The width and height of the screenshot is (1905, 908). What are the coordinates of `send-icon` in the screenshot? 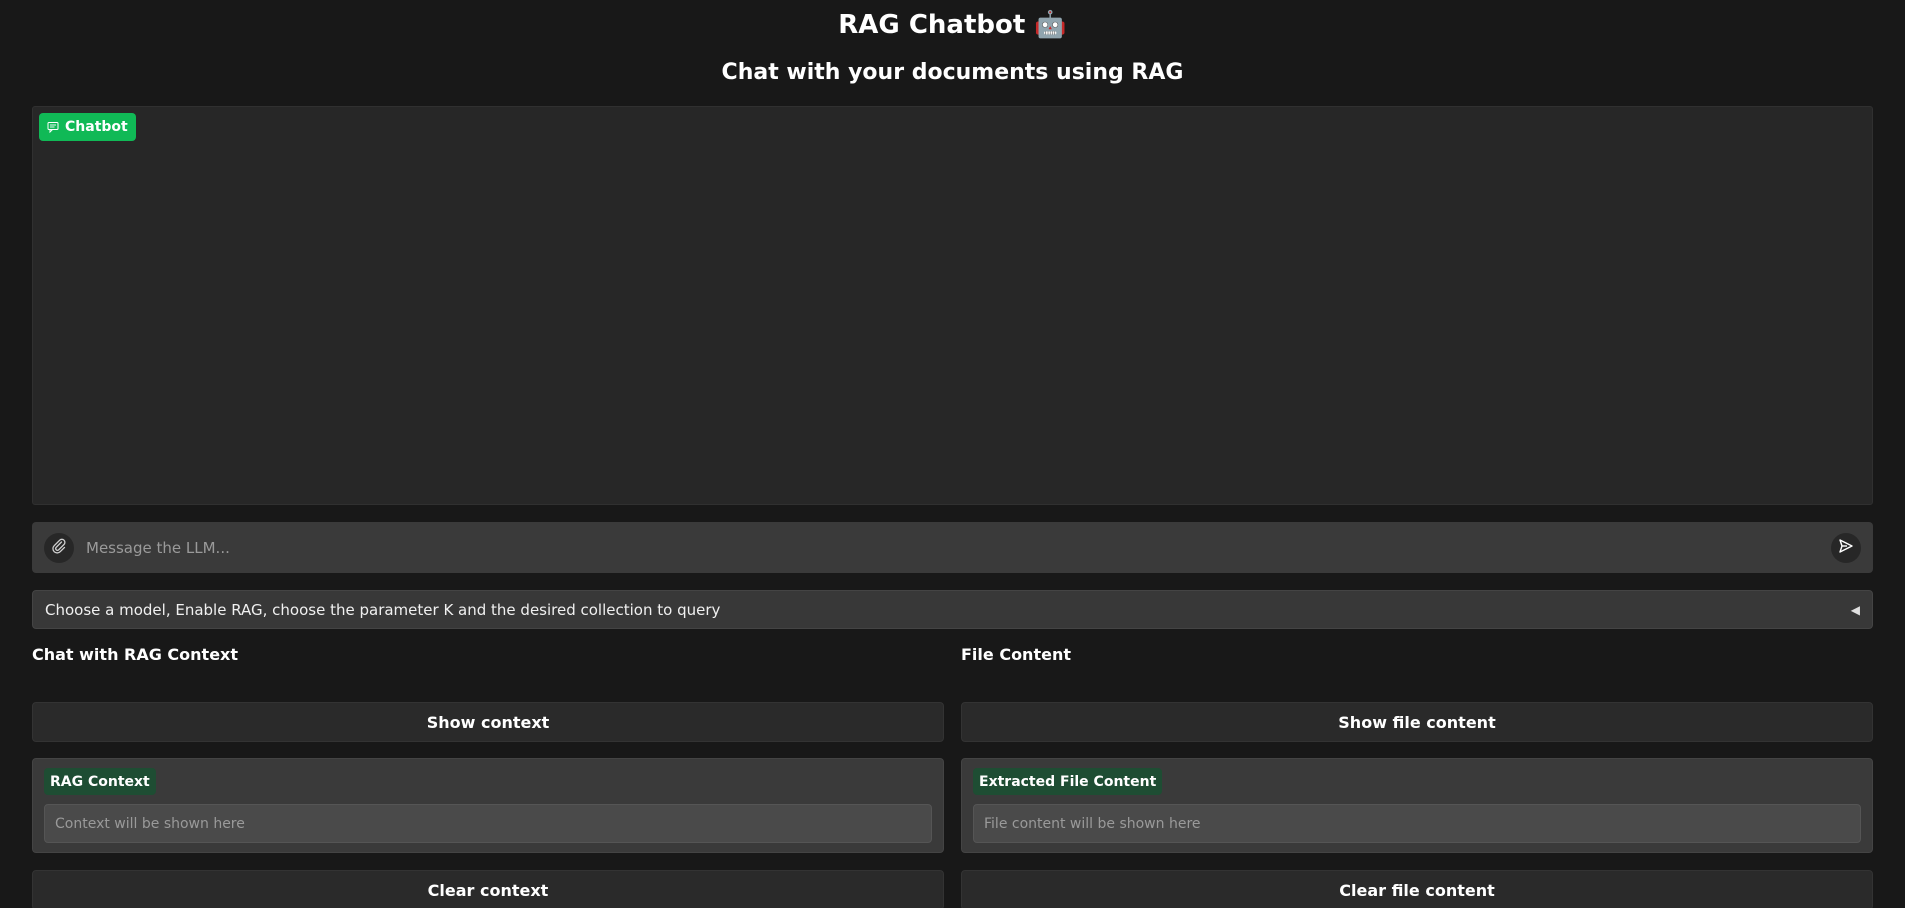 It's located at (1846, 548).